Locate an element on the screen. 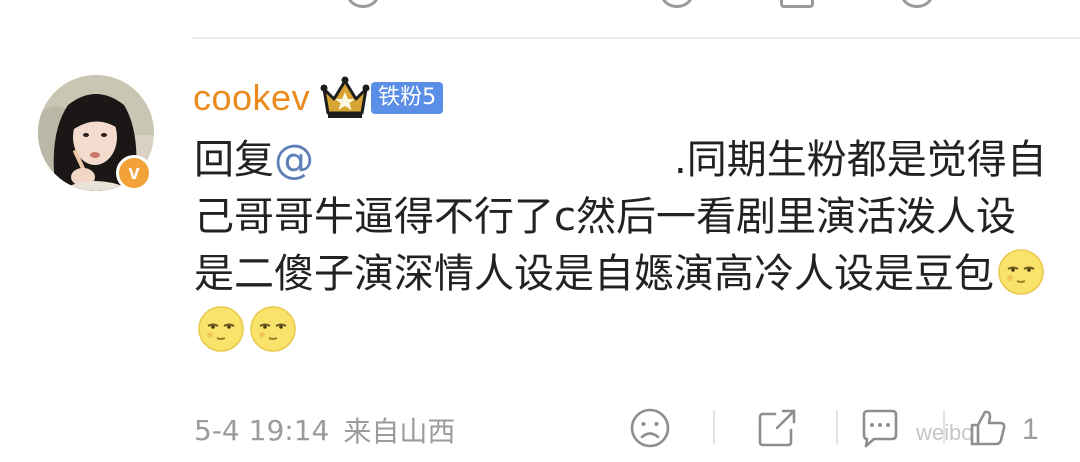  comment-meta: 5-4 19:14 来自山西 is located at coordinates (324, 430).